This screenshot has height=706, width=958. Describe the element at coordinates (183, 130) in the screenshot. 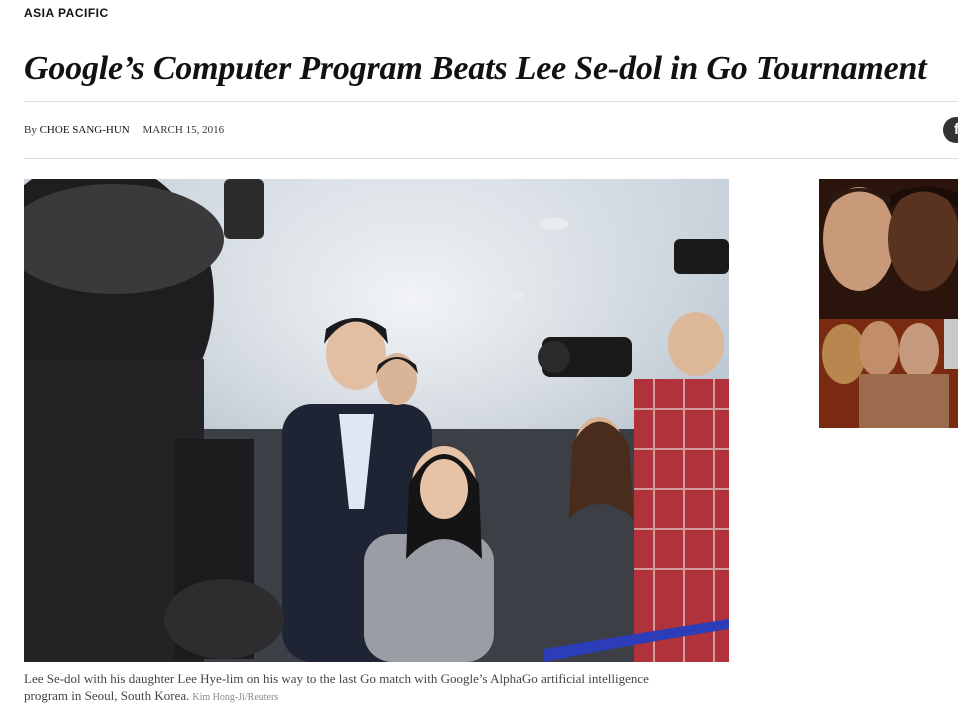

I see `publish-date: MARCH 15, 2016` at that location.